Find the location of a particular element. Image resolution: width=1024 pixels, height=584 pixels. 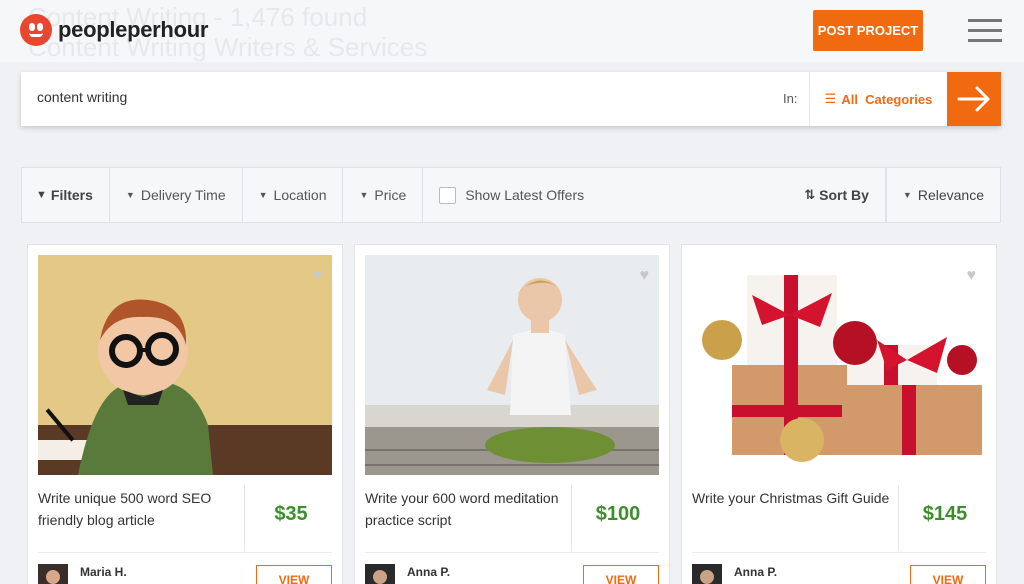

delivery-time-filter: ▼ Delivery Time is located at coordinates (176, 195).